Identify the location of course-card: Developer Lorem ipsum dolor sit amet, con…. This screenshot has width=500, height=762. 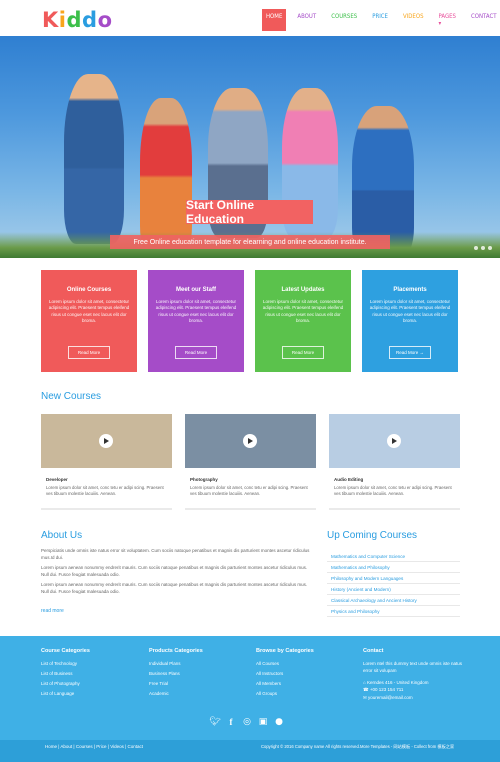
(106, 462).